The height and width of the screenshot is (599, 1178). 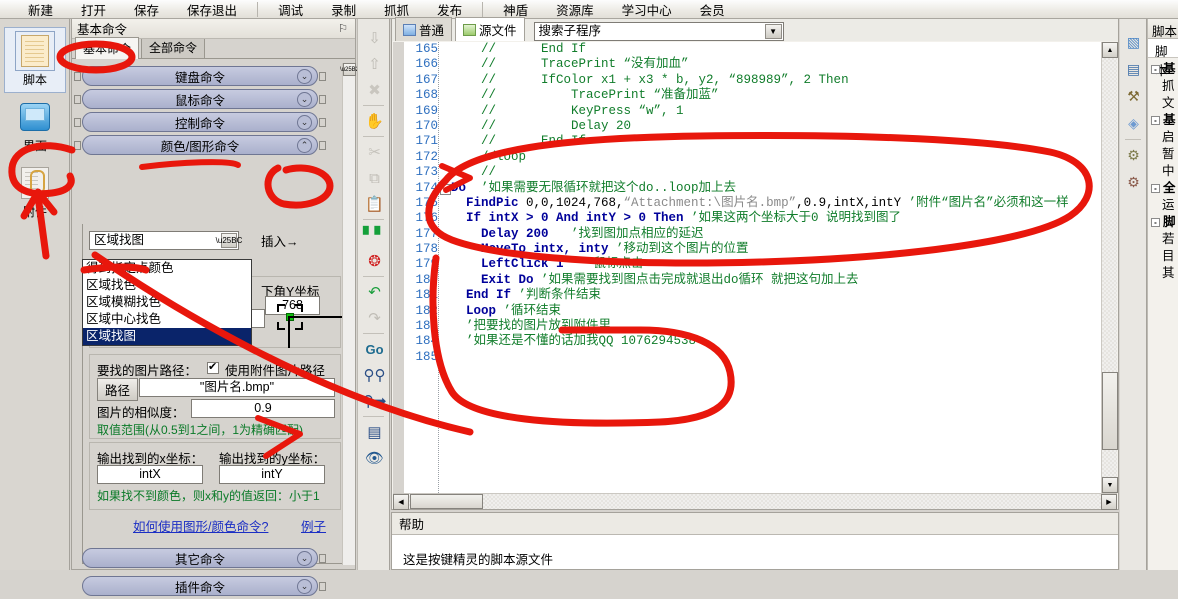 What do you see at coordinates (658, 31) in the screenshot?
I see `search-subroutine-select: 搜索子程序 ▼` at bounding box center [658, 31].